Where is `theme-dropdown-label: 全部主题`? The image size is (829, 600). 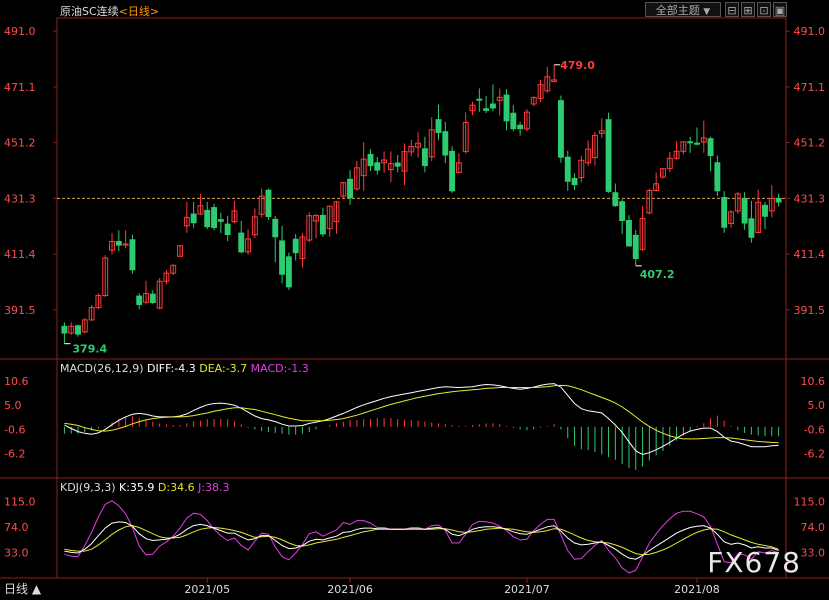 theme-dropdown-label: 全部主题 is located at coordinates (677, 10).